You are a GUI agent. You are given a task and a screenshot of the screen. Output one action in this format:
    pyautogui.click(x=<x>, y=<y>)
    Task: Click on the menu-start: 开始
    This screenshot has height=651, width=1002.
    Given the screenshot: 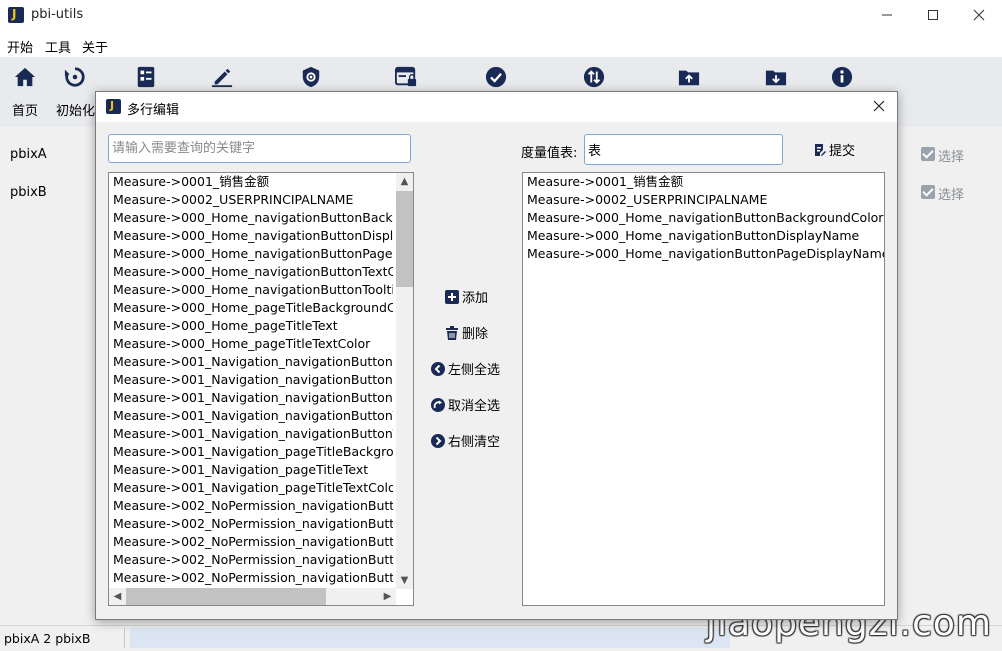 What is the action you would take?
    pyautogui.click(x=20, y=46)
    